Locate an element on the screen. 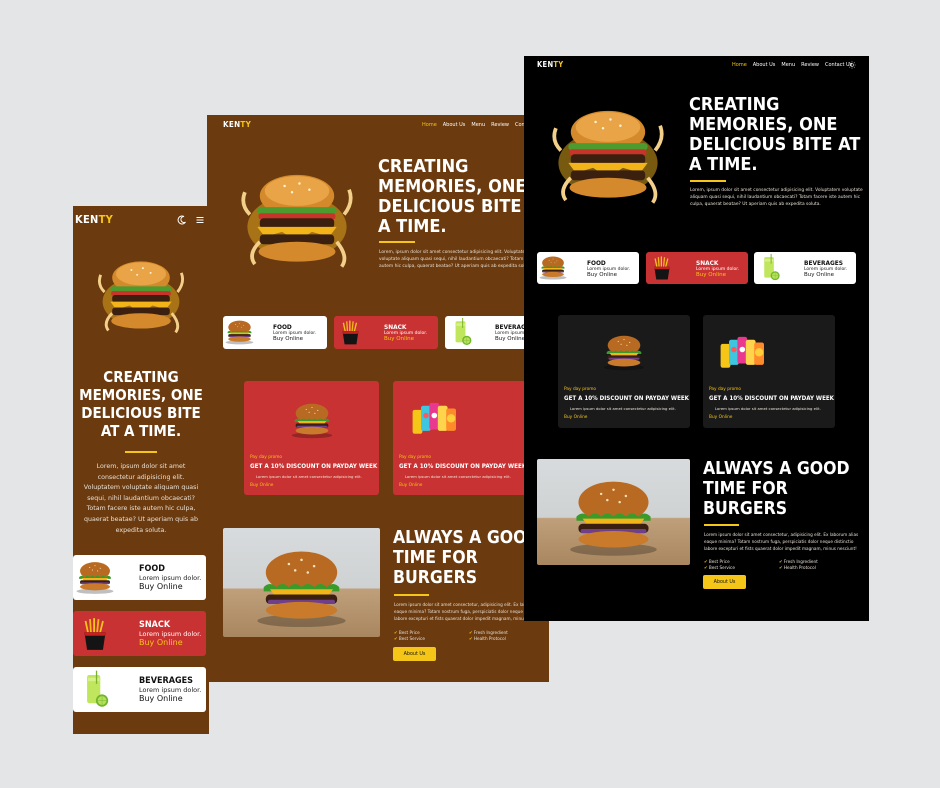  burger-photo-image is located at coordinates (301, 589).